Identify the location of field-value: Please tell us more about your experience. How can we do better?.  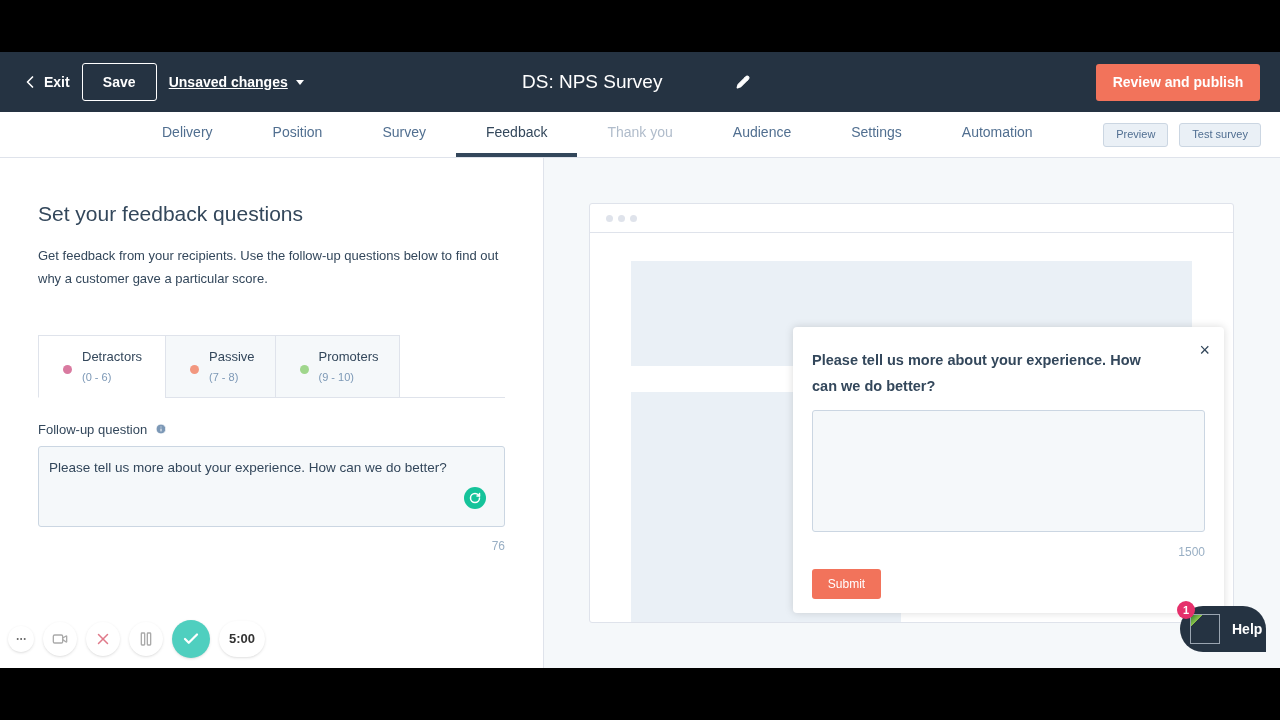
(248, 468).